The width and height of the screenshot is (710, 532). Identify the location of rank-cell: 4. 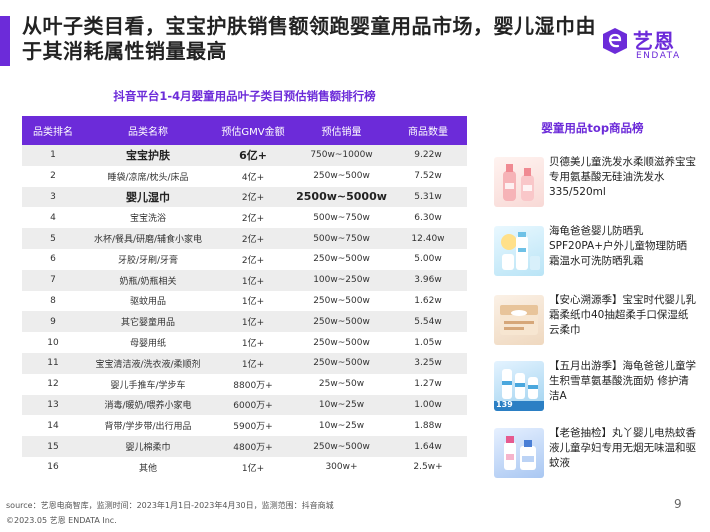
(53, 218).